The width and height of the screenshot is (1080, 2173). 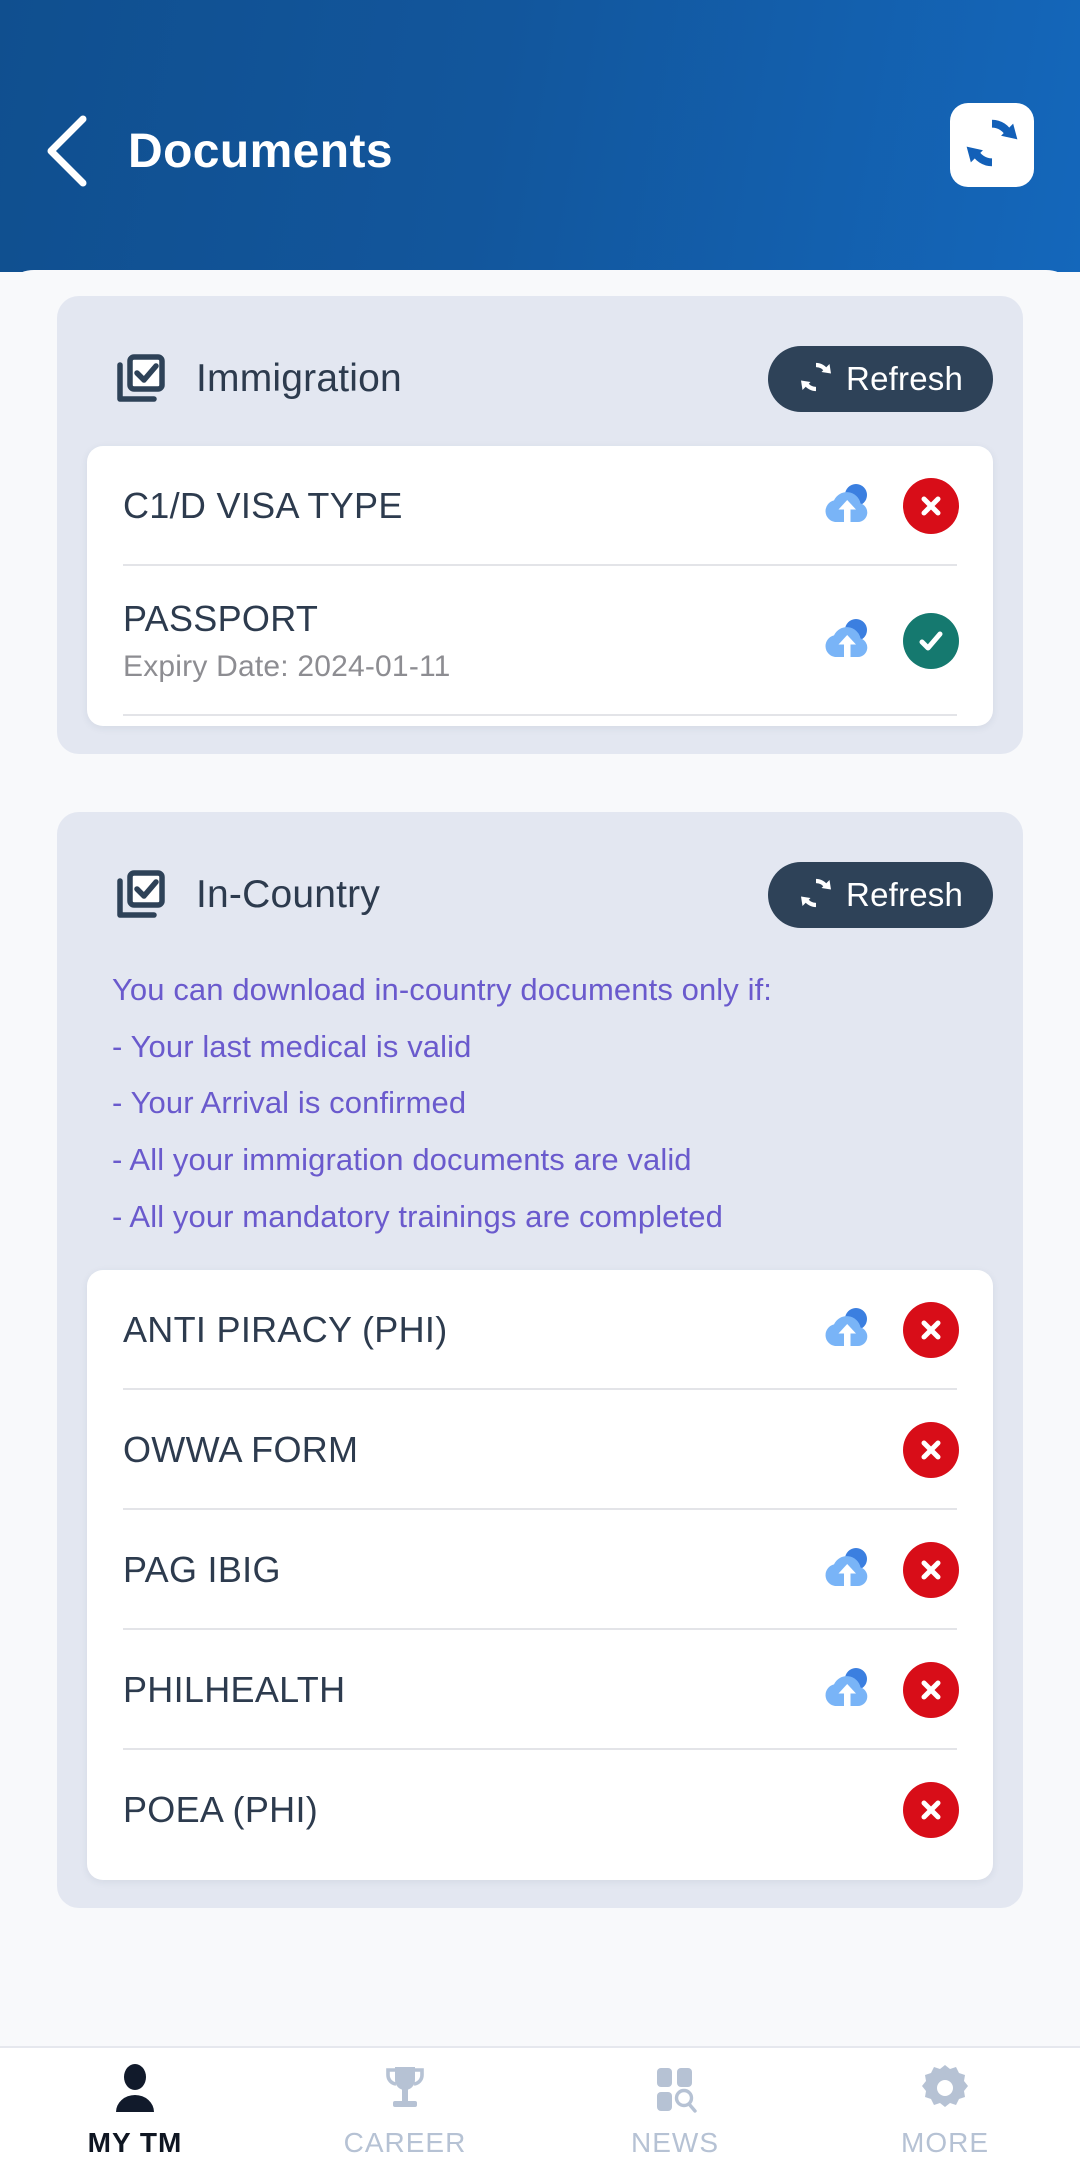 I want to click on document-title: PHILHEALTH, so click(x=234, y=1690).